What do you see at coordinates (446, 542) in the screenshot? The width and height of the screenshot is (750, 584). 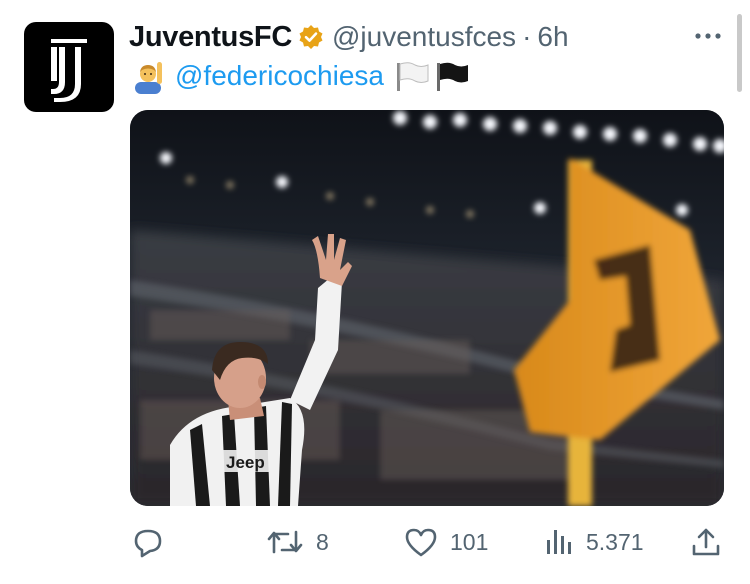 I see `like-button: 101` at bounding box center [446, 542].